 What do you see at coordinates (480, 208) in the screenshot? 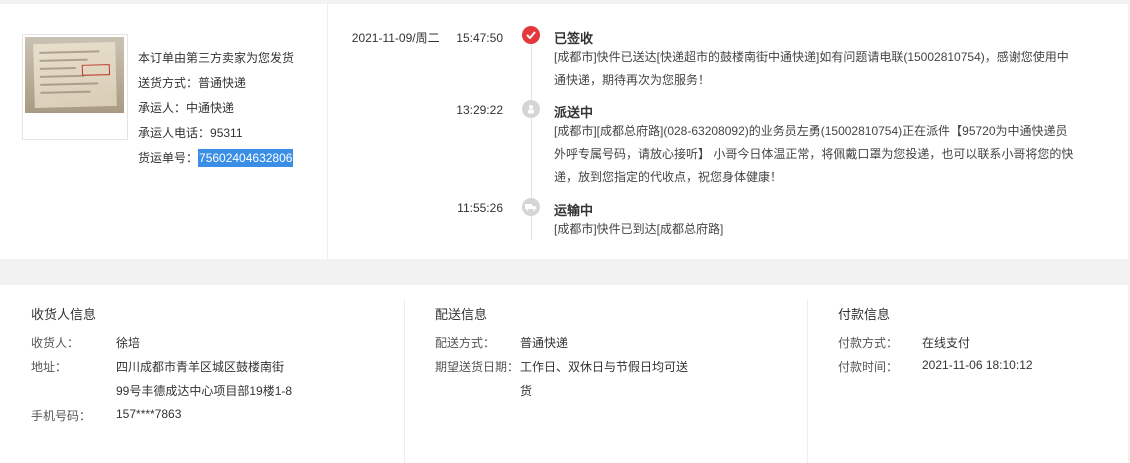
I see `event-time: 11:55:26` at bounding box center [480, 208].